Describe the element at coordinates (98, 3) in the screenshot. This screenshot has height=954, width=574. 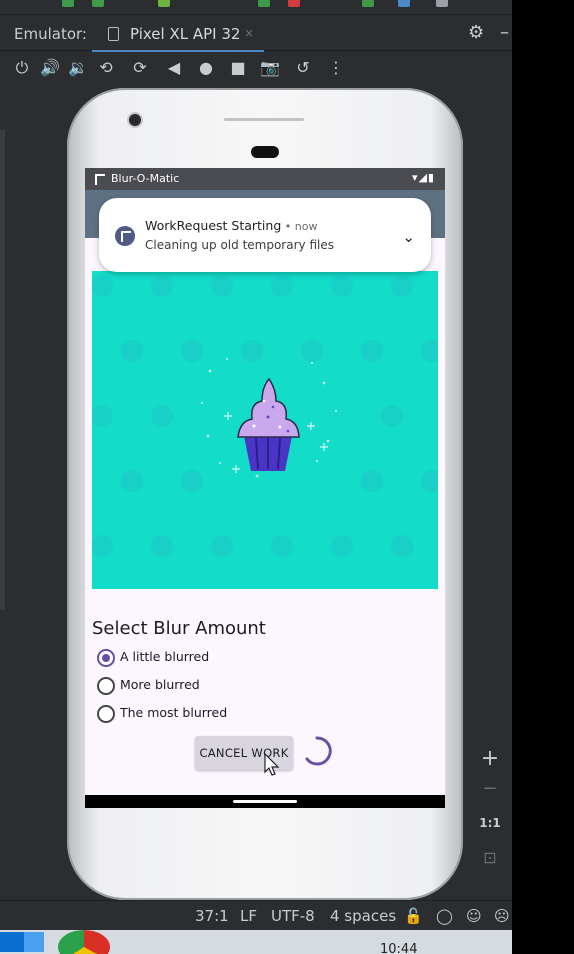
I see `apply-changes-icon` at that location.